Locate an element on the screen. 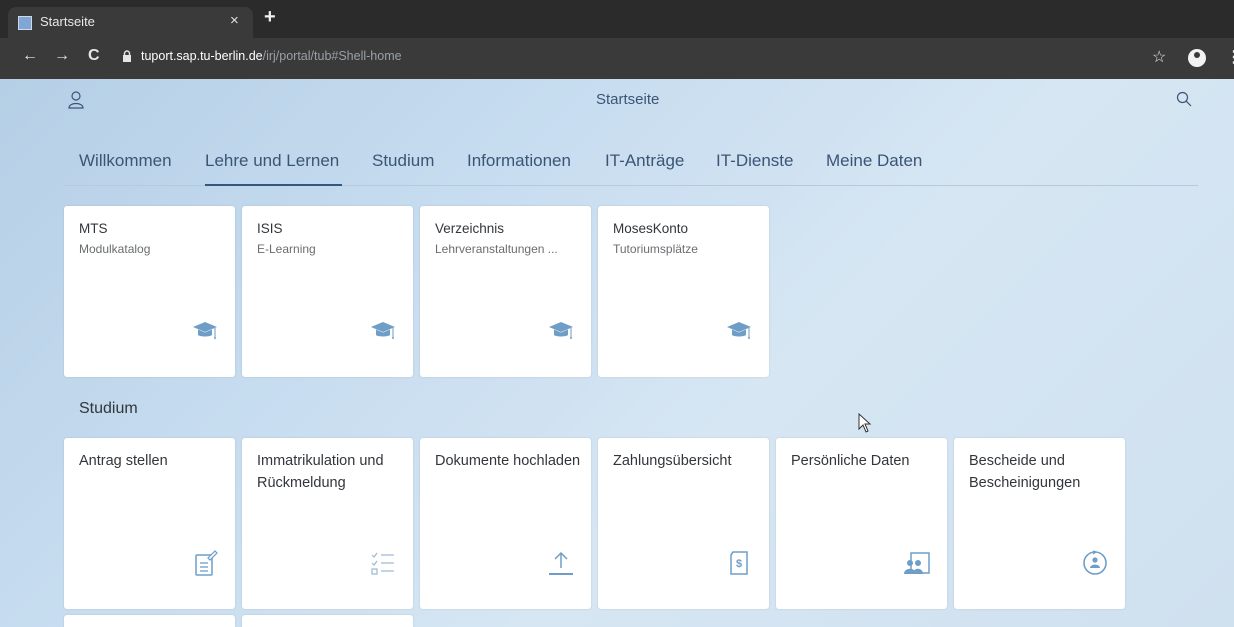  user-cycle-icon is located at coordinates (1095, 562).